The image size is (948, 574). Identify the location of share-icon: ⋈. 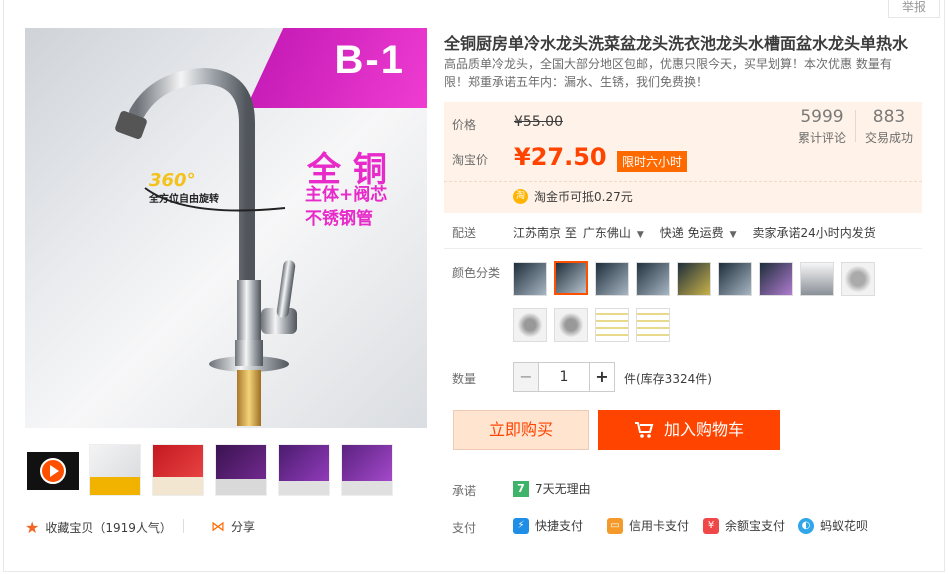
(218, 526).